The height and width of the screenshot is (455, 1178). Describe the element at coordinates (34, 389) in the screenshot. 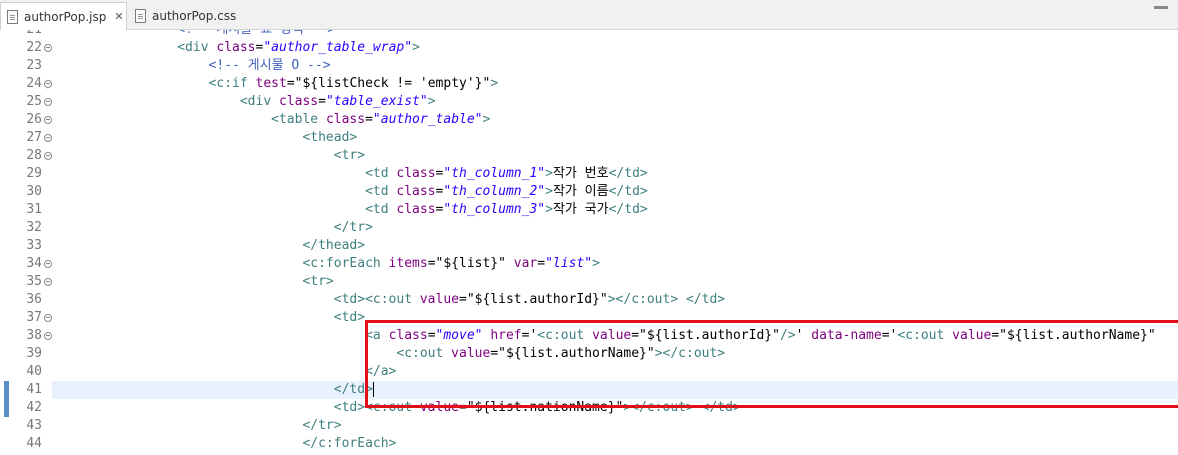

I see `line-number-text: 41` at that location.